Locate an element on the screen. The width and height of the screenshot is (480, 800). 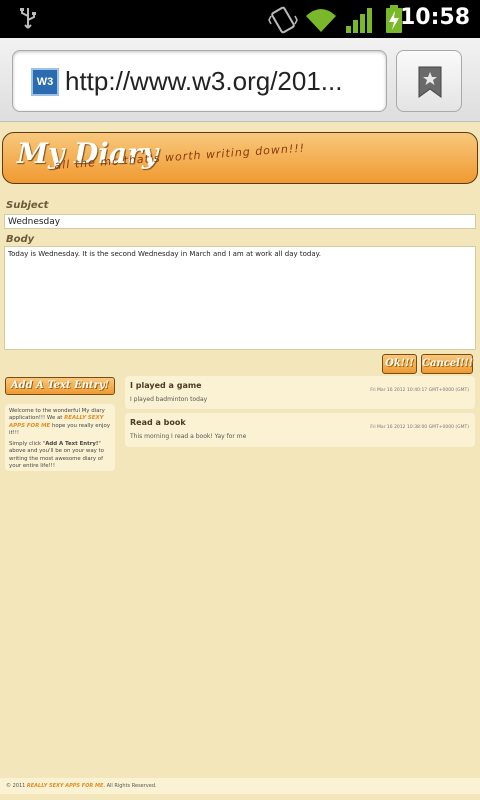
body-label: Body is located at coordinates (20, 239).